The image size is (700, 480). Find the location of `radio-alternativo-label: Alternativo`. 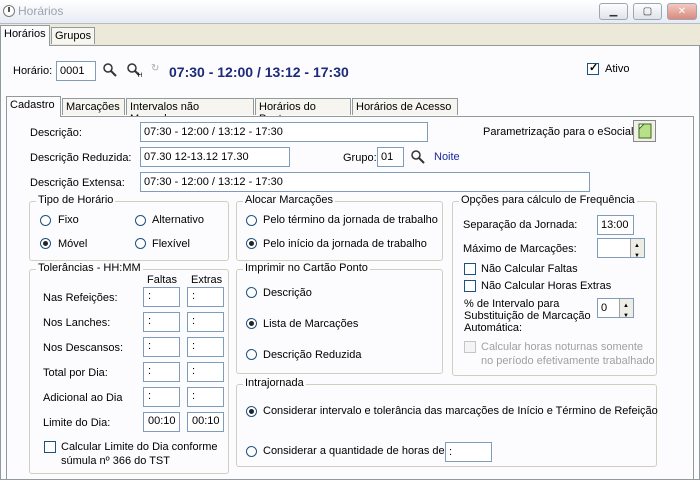

radio-alternativo-label: Alternativo is located at coordinates (178, 220).